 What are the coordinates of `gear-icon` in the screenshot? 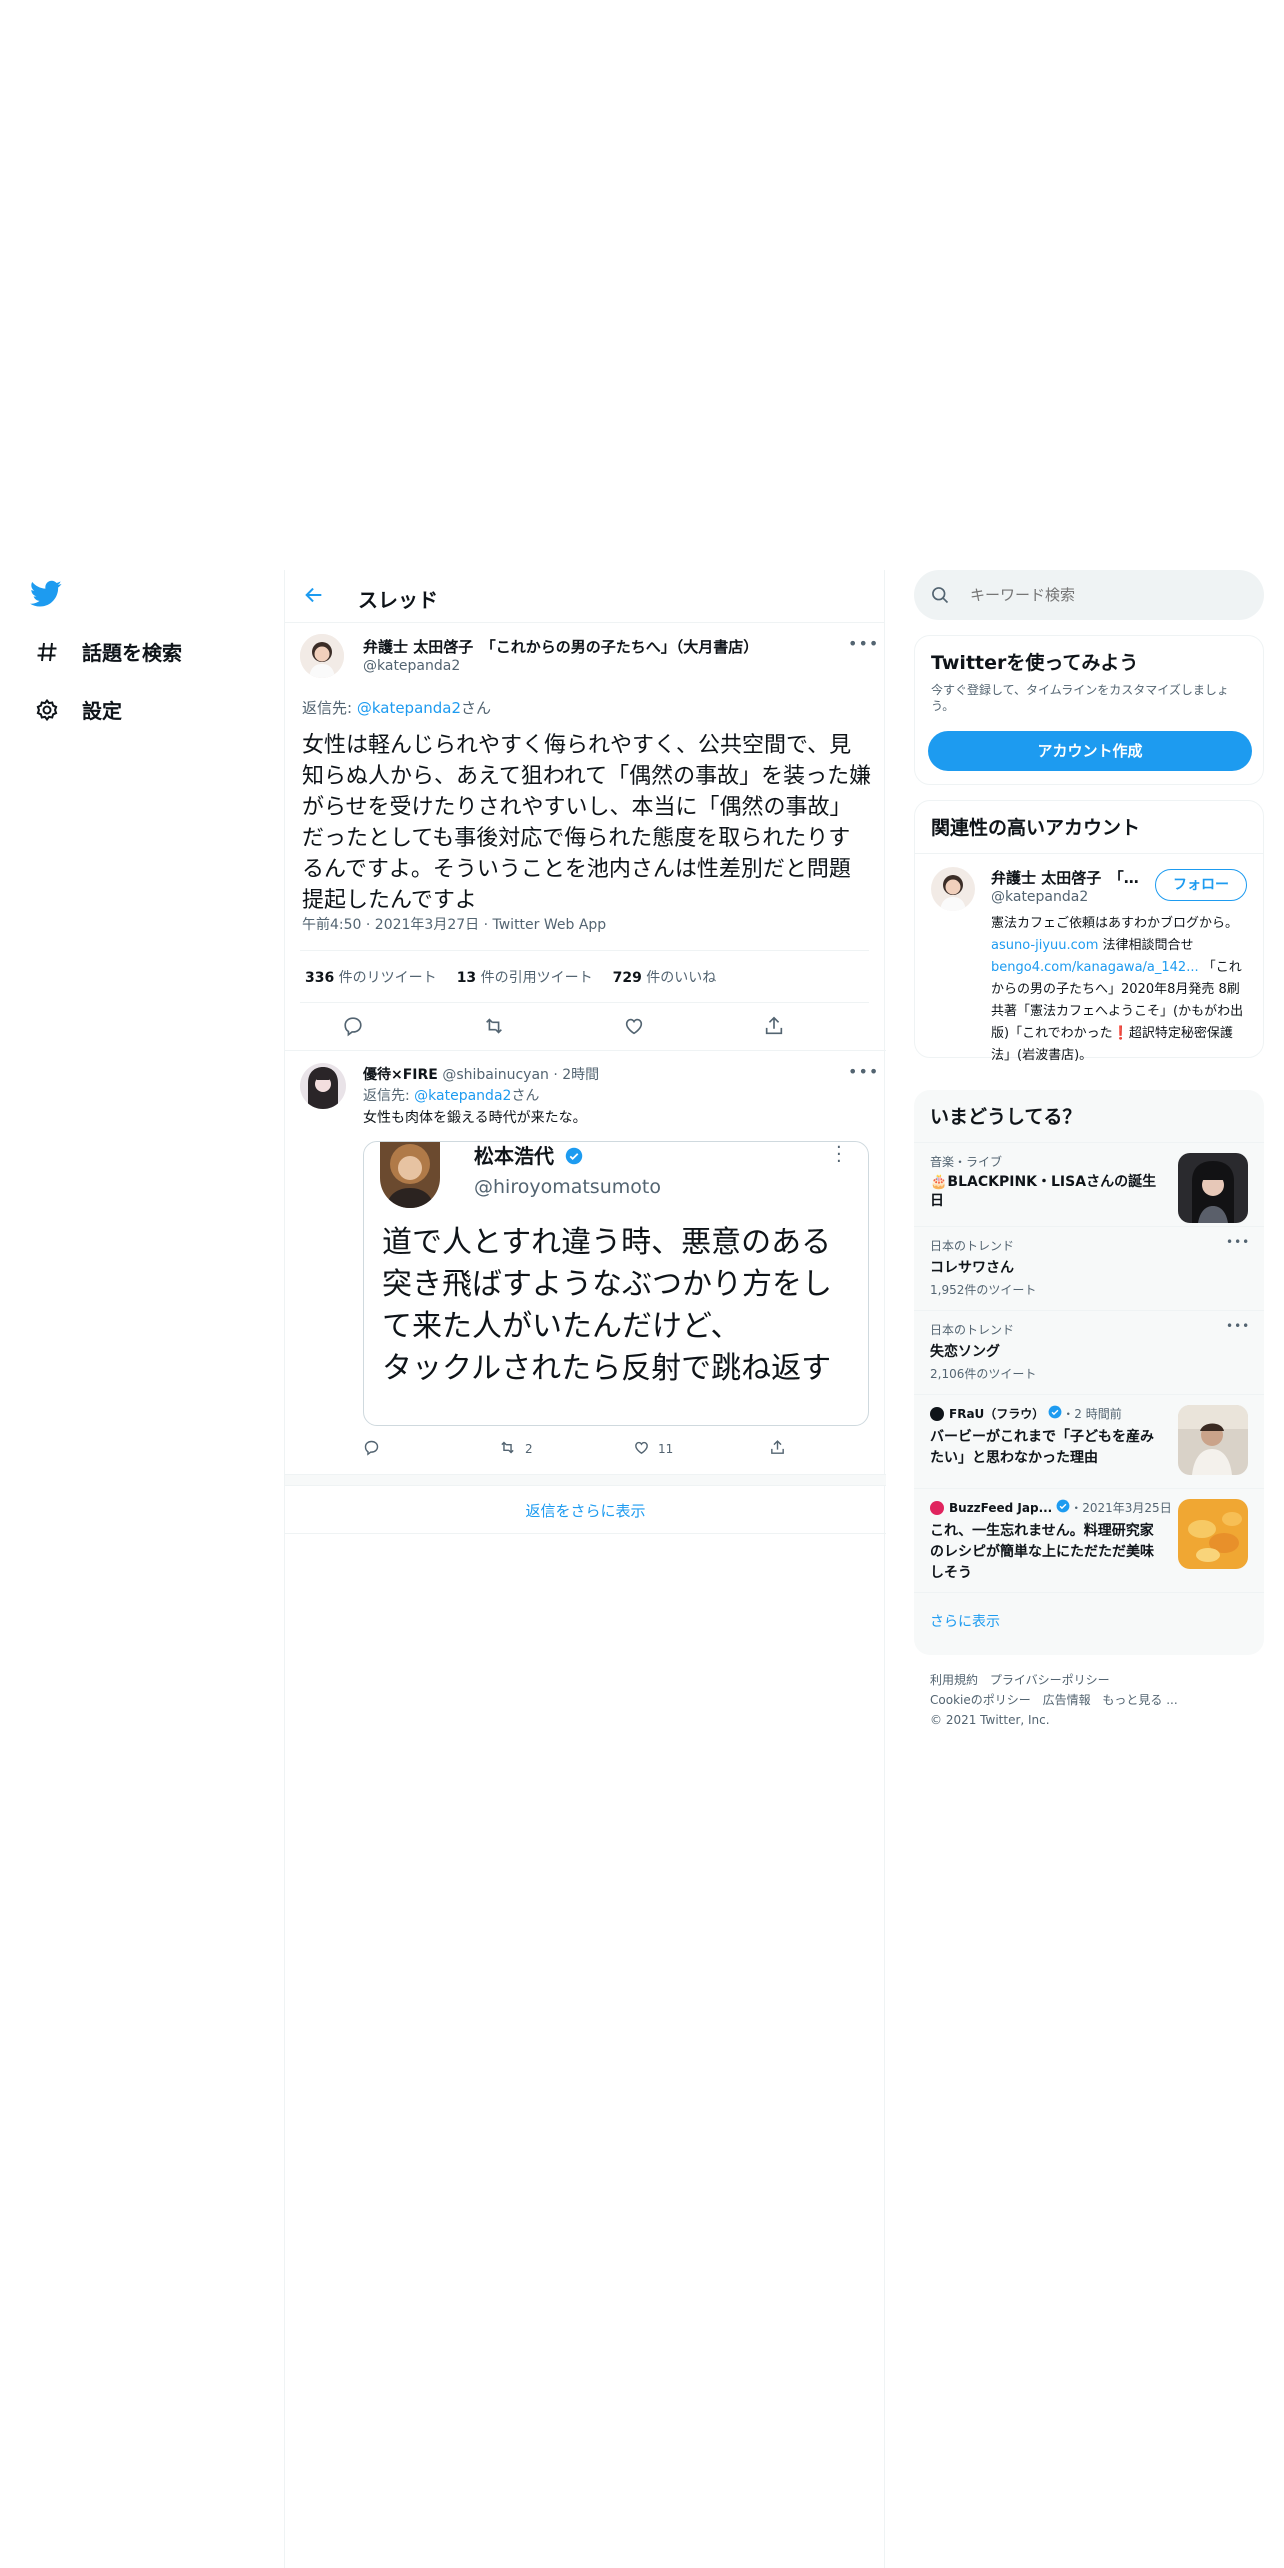 It's located at (47, 710).